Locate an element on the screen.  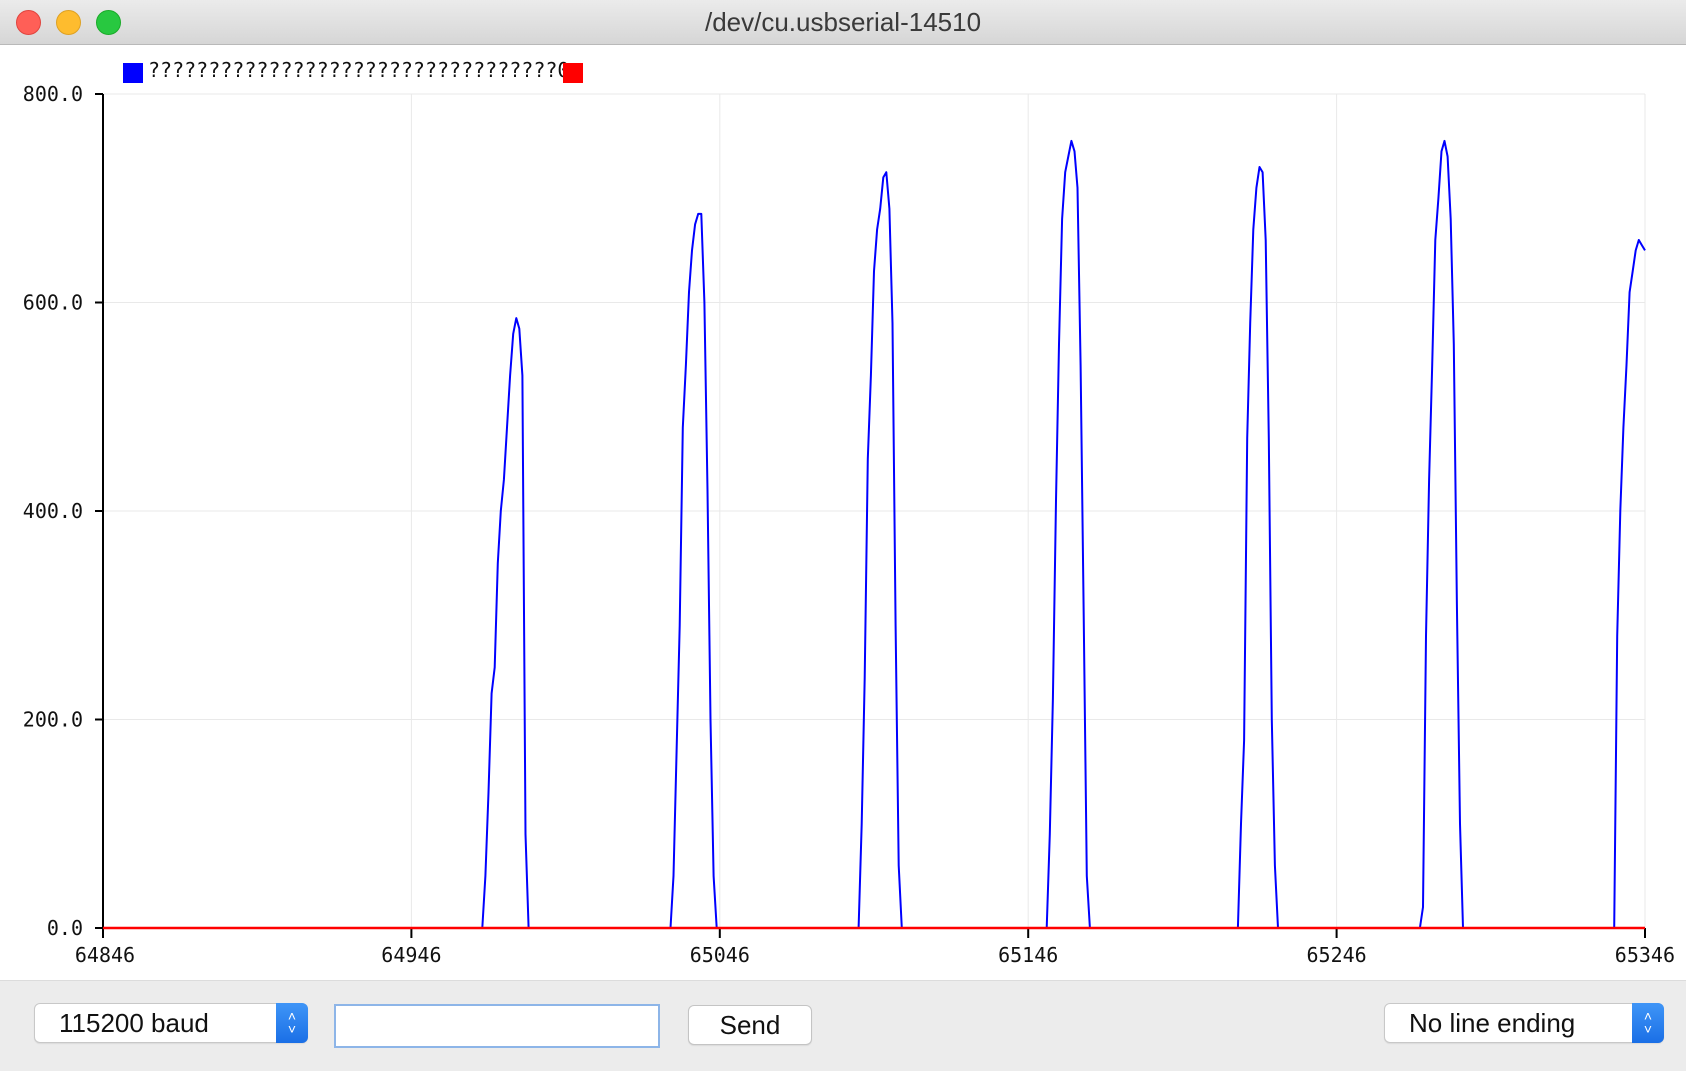
line-ending-chevron-icon: ˄ ˅ is located at coordinates (1648, 1023).